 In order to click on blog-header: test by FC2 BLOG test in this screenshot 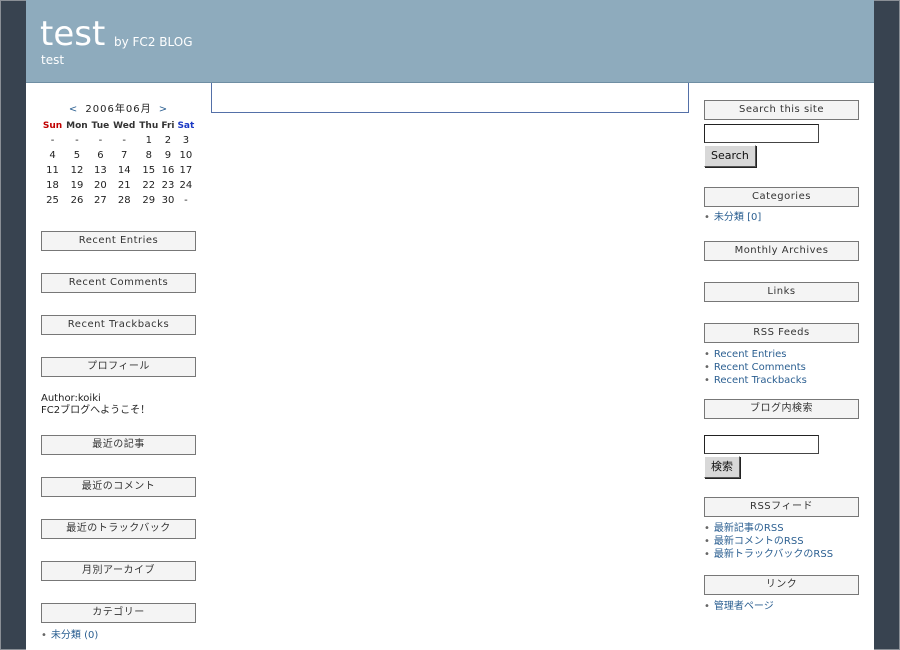, I will do `click(450, 41)`.